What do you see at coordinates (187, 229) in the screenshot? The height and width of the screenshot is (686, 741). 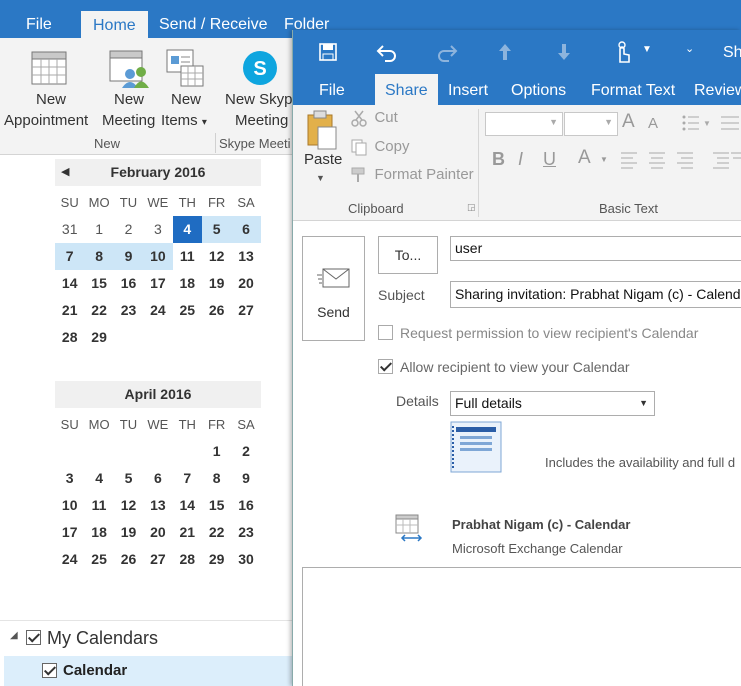 I see `calendar-day: 4` at bounding box center [187, 229].